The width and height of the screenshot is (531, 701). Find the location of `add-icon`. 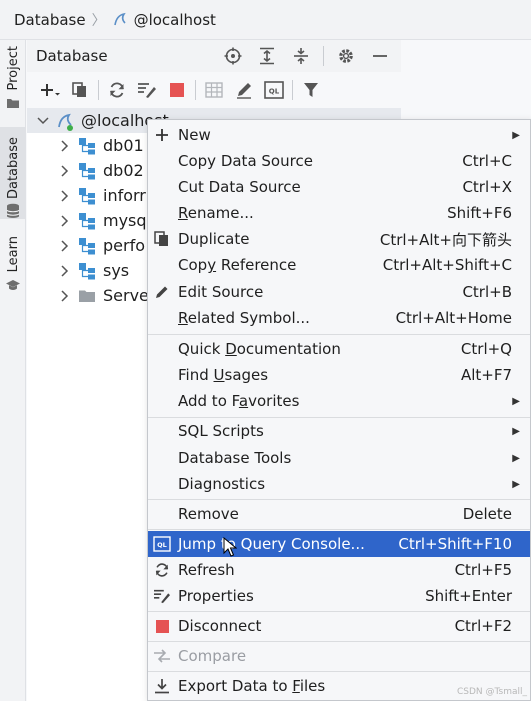

add-icon is located at coordinates (50, 90).